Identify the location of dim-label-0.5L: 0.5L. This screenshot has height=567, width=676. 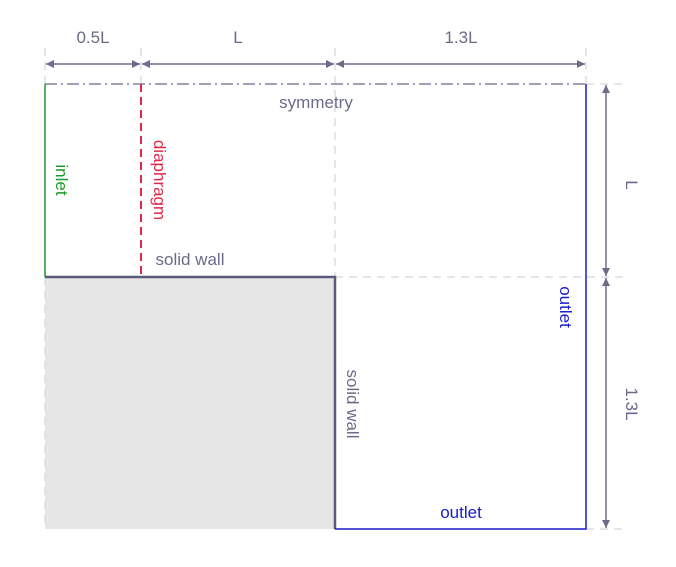
(92, 37).